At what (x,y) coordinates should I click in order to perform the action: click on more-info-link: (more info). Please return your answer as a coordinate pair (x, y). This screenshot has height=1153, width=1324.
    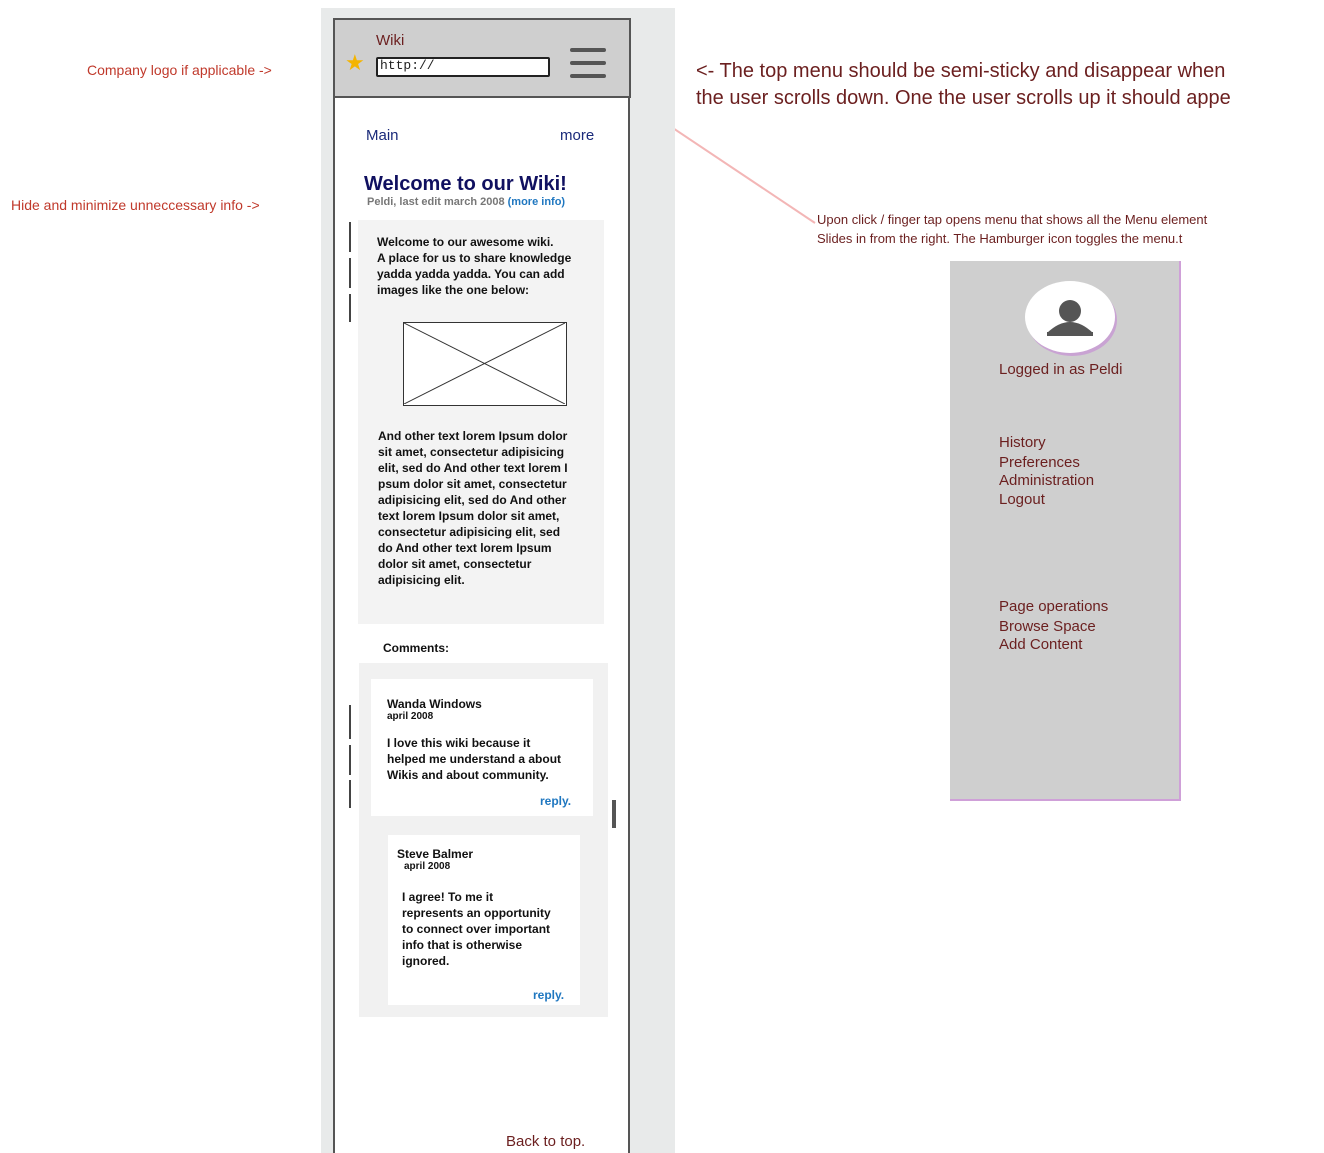
    Looking at the image, I should click on (536, 202).